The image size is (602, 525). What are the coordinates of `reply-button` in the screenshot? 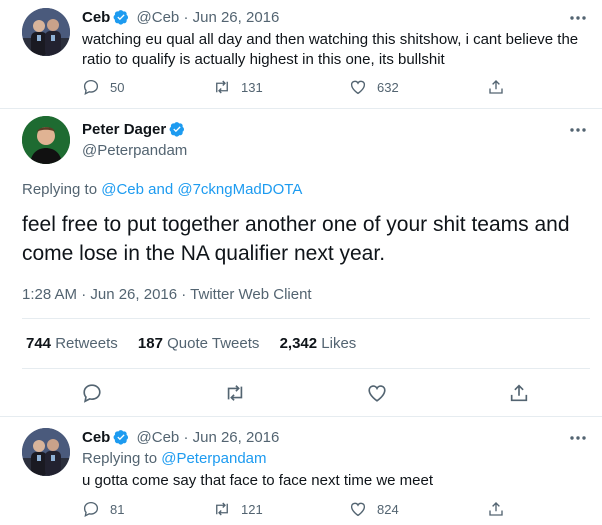 It's located at (92, 393).